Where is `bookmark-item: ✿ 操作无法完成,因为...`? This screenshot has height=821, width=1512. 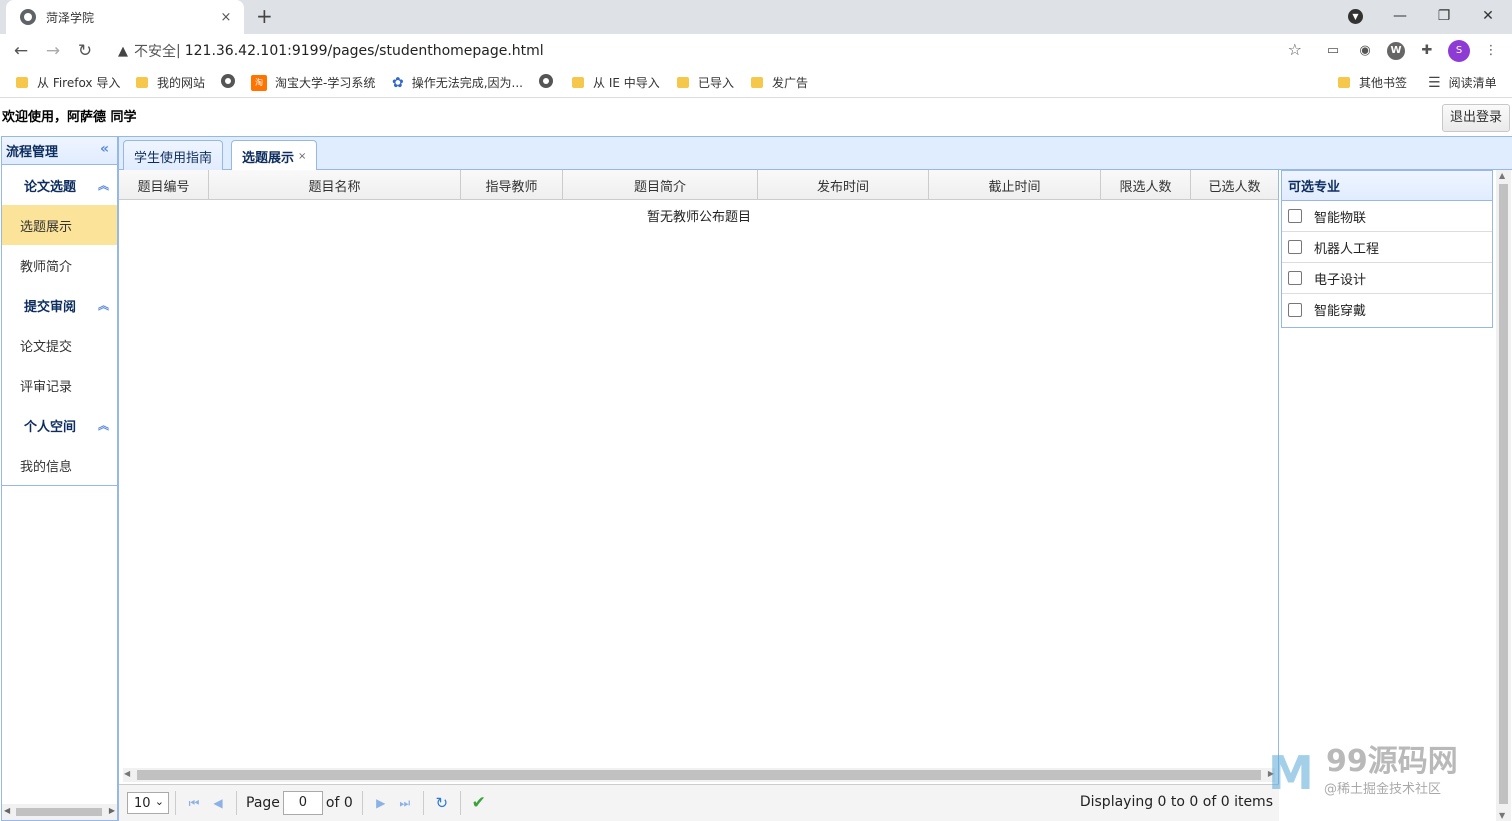 bookmark-item: ✿ 操作无法完成,因为... is located at coordinates (457, 82).